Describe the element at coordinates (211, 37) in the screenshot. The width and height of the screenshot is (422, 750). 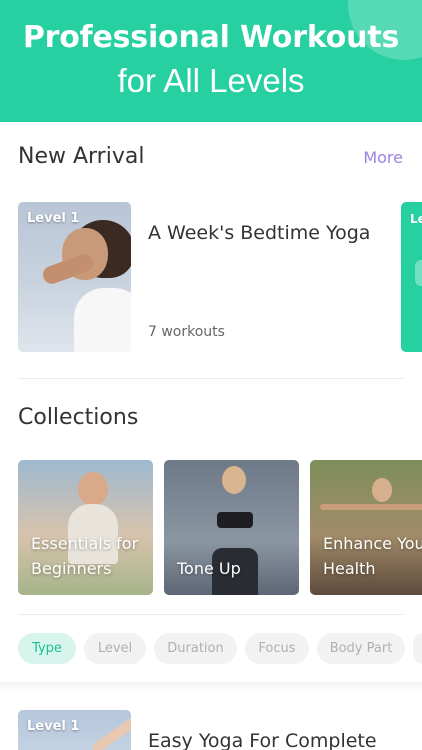
I see `hero-title: Professional Workouts` at that location.